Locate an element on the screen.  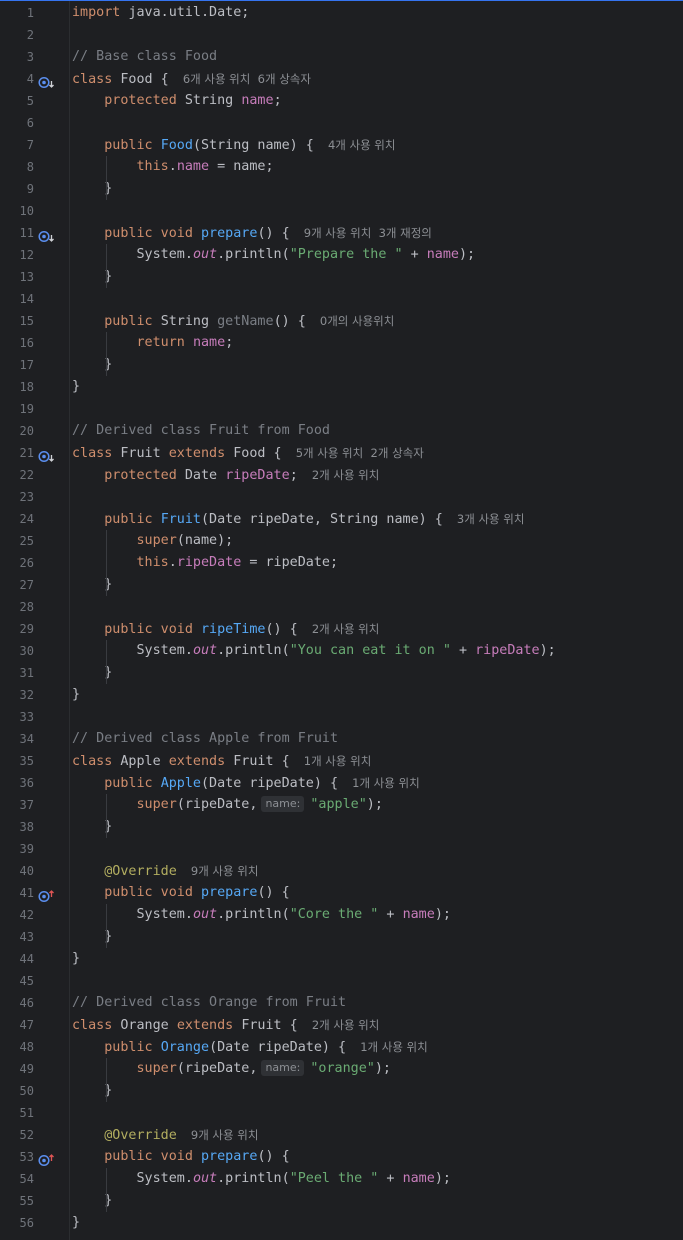
line-number: 44 is located at coordinates (26, 959).